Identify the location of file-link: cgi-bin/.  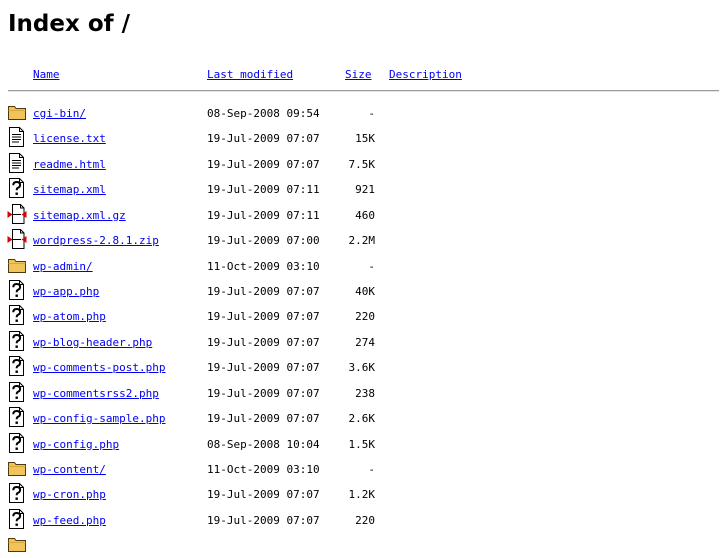
(59, 114).